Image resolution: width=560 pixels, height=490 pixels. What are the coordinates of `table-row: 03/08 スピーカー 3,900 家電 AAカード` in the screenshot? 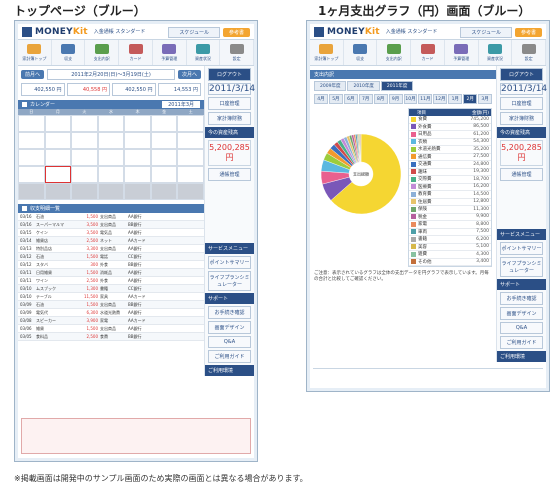 It's located at (111, 321).